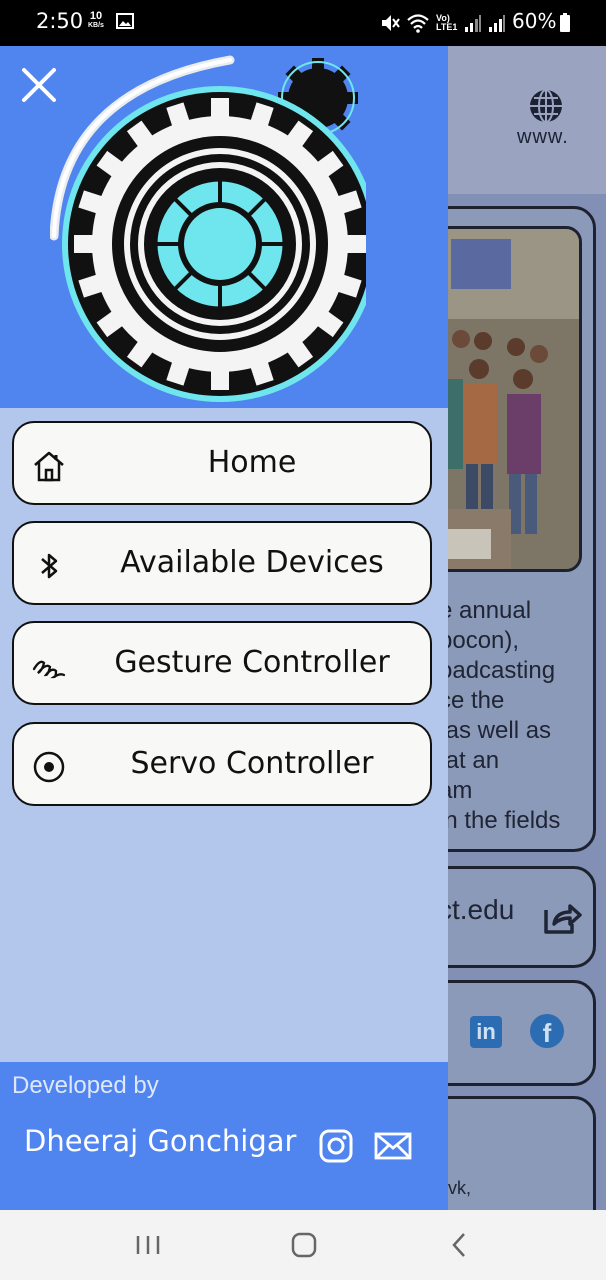  What do you see at coordinates (515, 399) in the screenshot?
I see `bg-team-photo` at bounding box center [515, 399].